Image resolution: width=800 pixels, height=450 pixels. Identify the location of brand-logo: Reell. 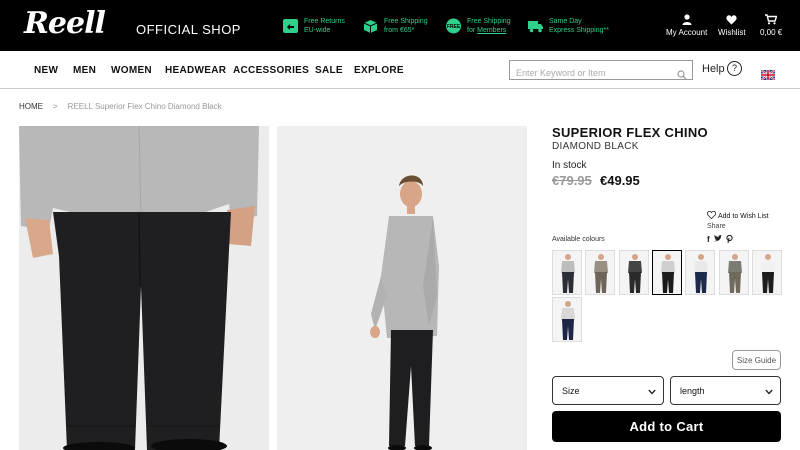
(65, 23).